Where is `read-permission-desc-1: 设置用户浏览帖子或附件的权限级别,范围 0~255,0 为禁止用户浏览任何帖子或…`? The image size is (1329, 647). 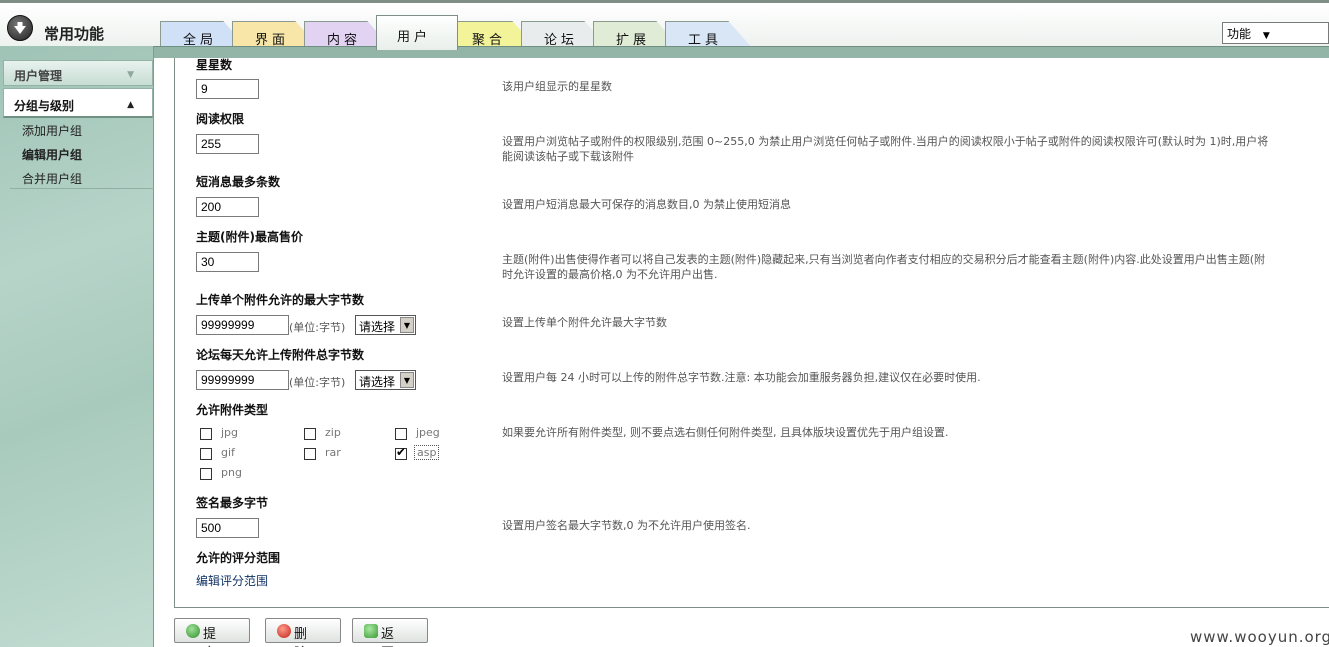 read-permission-desc-1: 设置用户浏览帖子或附件的权限级别,范围 0~255,0 为禁止用户浏览任何帖子或… is located at coordinates (885, 141).